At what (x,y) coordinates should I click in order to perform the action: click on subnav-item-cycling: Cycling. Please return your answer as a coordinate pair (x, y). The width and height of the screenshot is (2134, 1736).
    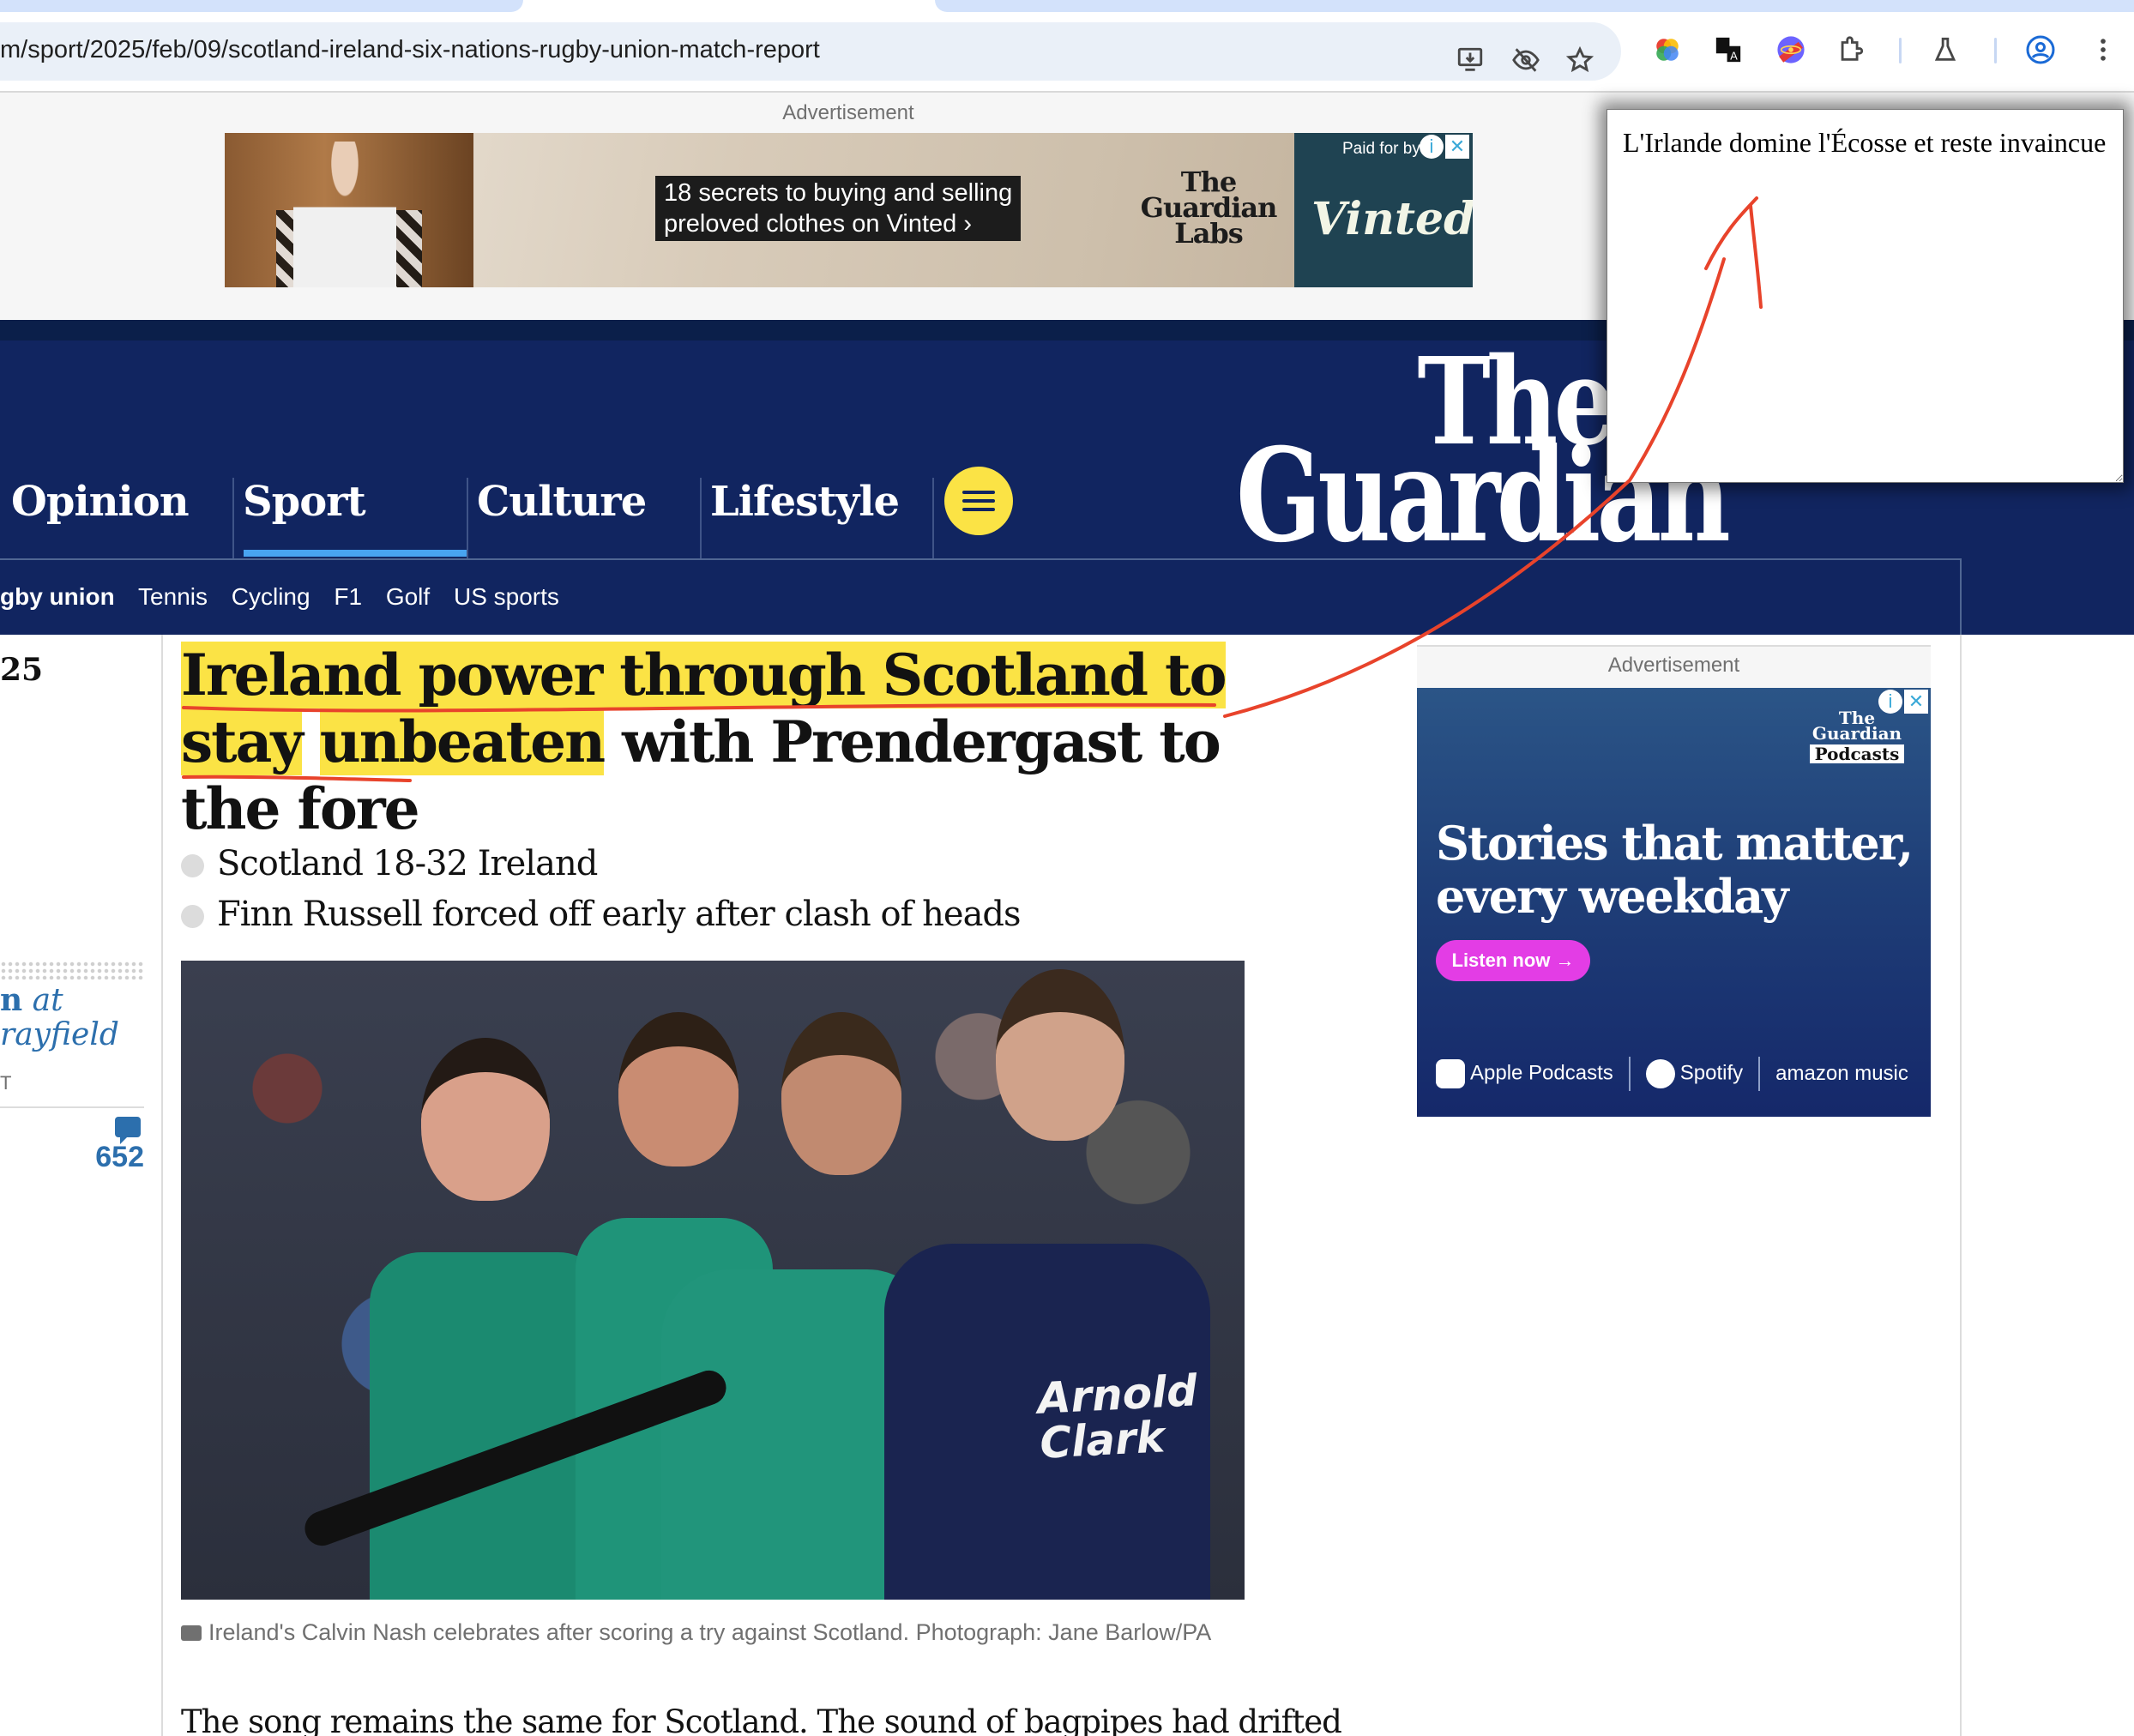
    Looking at the image, I should click on (271, 596).